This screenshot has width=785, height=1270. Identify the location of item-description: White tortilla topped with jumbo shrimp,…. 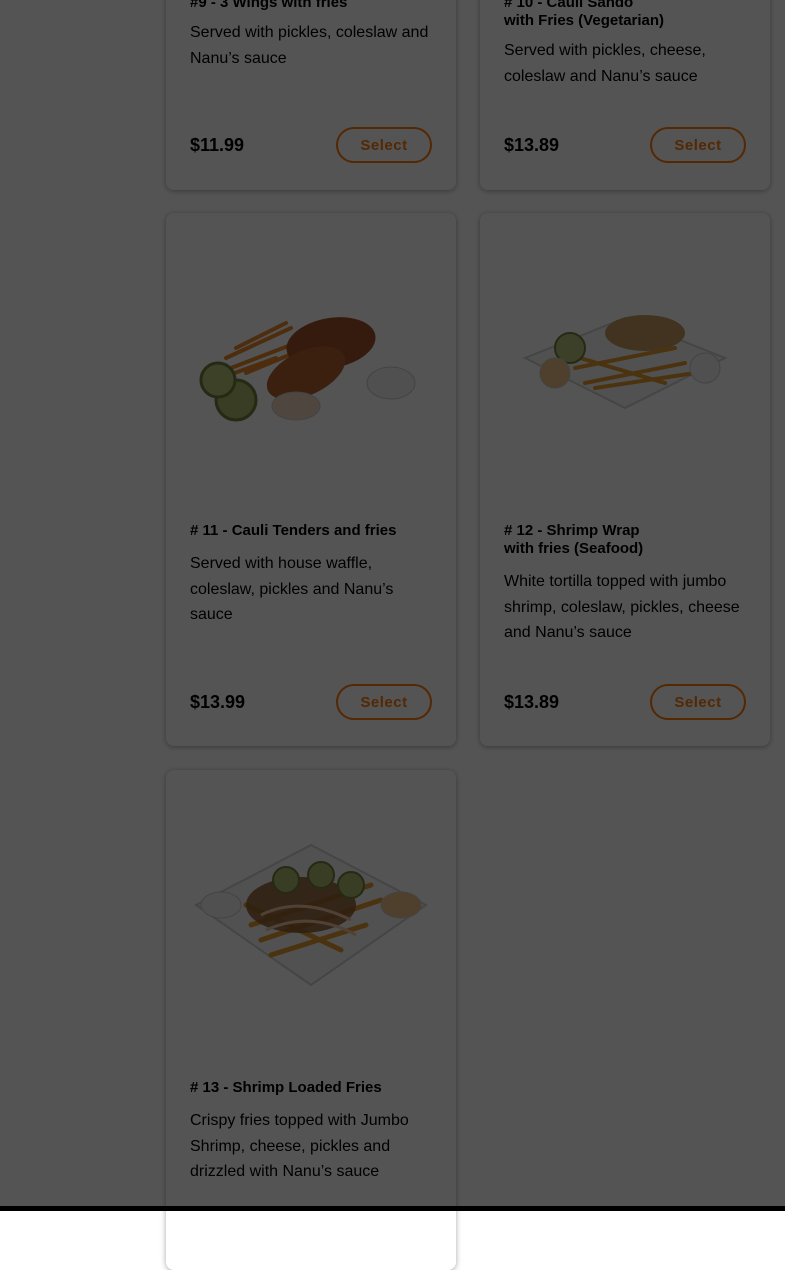
(622, 607).